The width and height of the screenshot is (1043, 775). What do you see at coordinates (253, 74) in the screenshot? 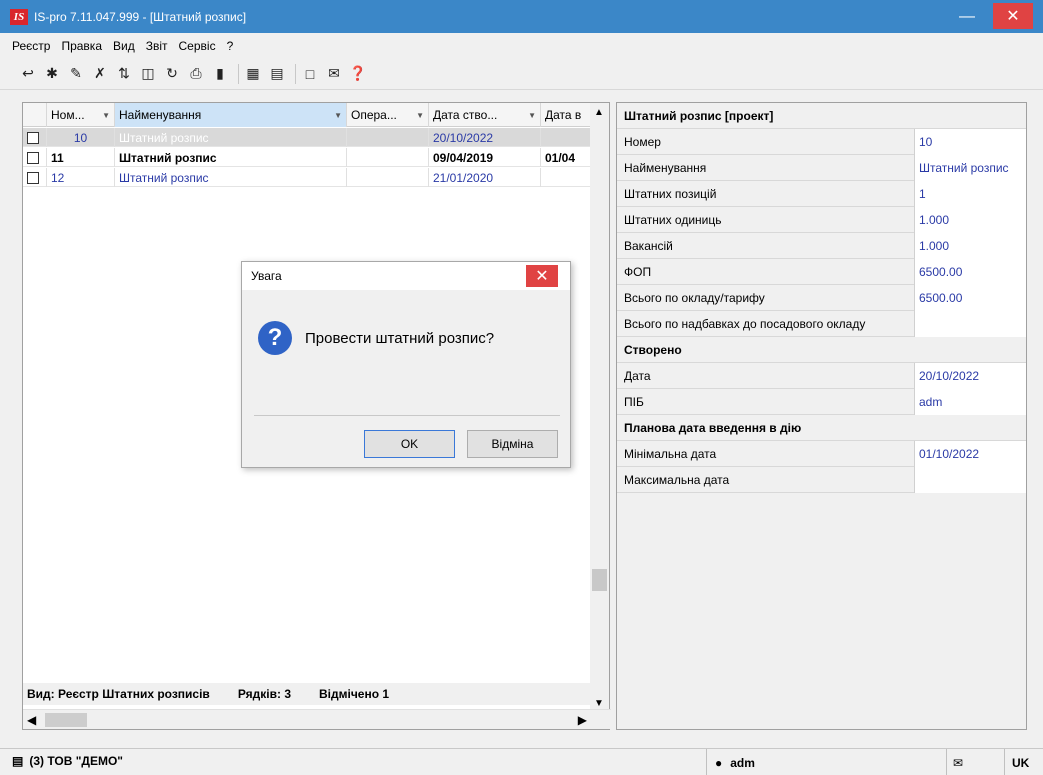
I see `table-icon: ▦` at bounding box center [253, 74].